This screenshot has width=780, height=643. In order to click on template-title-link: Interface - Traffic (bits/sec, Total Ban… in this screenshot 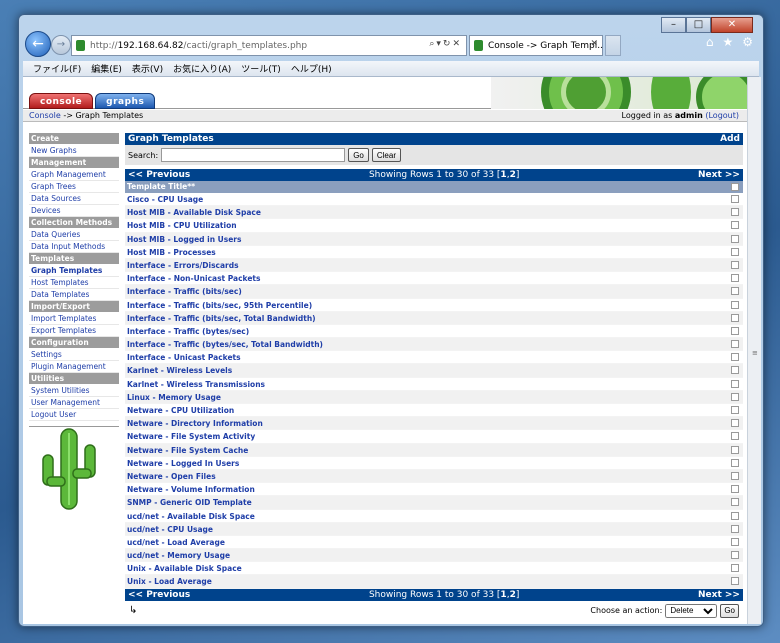, I will do `click(221, 318)`.